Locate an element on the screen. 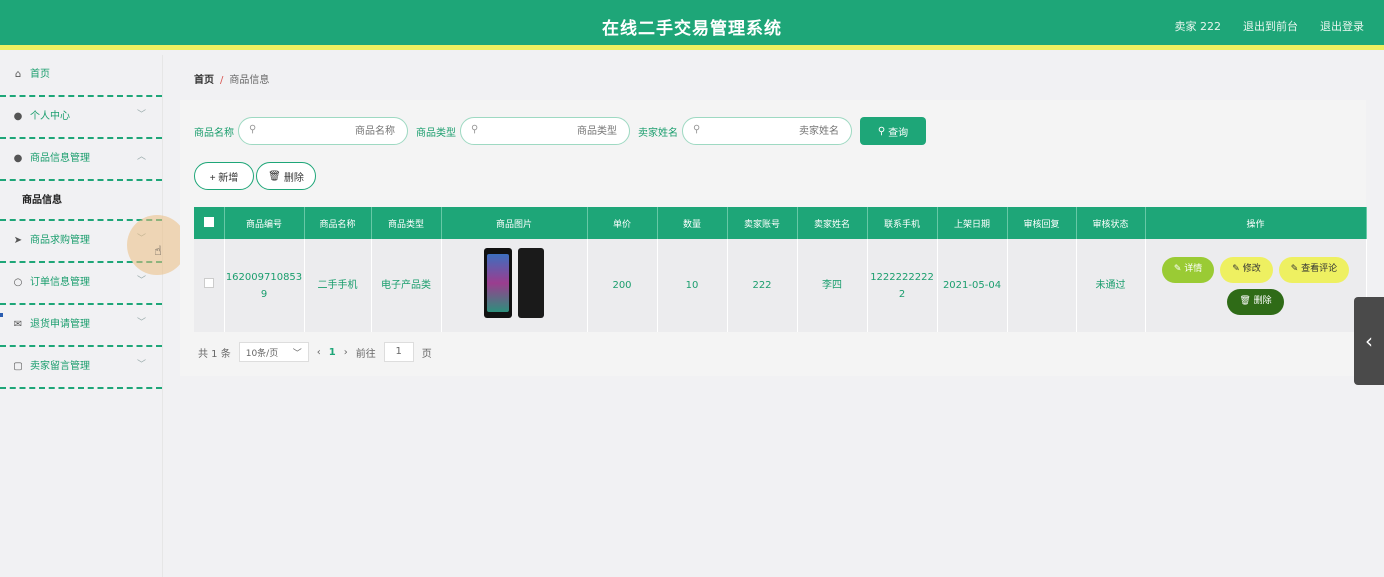 The image size is (1384, 577). current-page: 1 is located at coordinates (332, 352).